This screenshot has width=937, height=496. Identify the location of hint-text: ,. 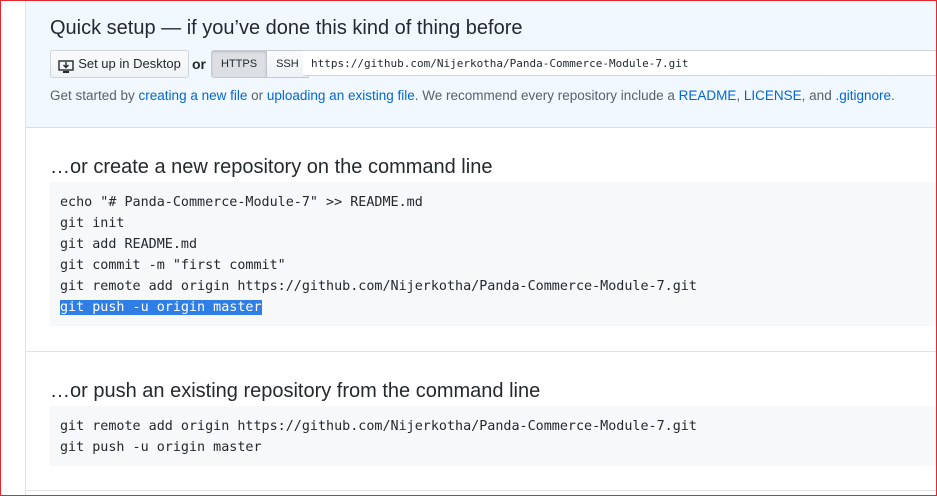
(740, 95).